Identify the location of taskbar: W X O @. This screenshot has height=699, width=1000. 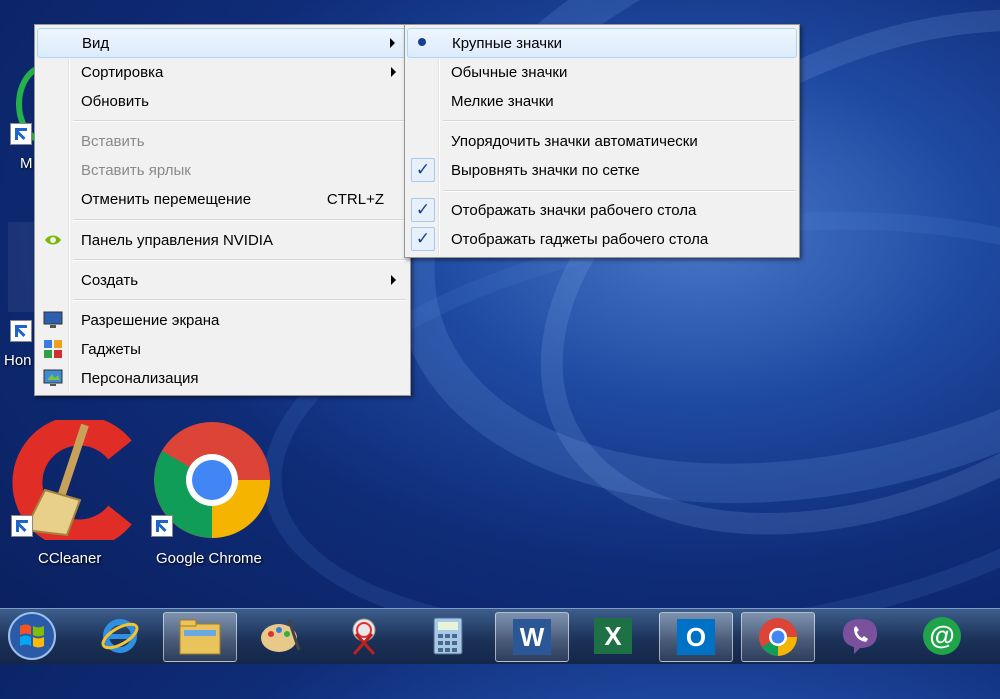
(500, 636).